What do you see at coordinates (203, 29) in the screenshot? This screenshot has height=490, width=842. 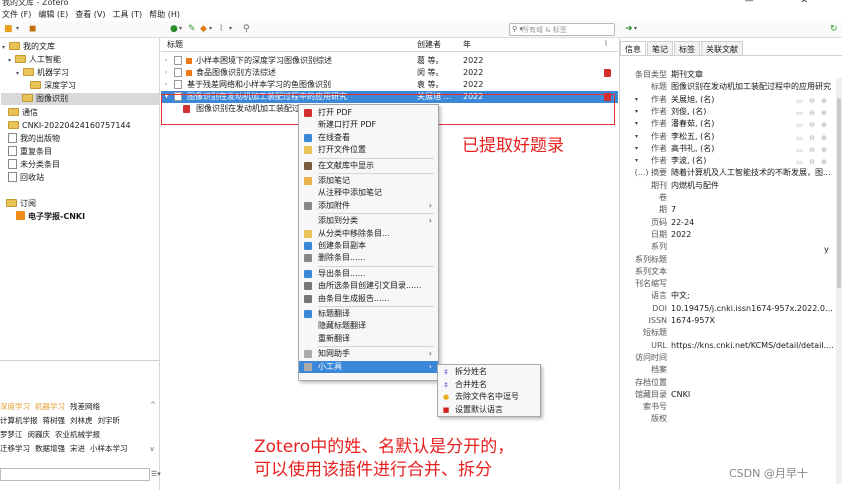 I see `new-note-icon: ◆` at bounding box center [203, 29].